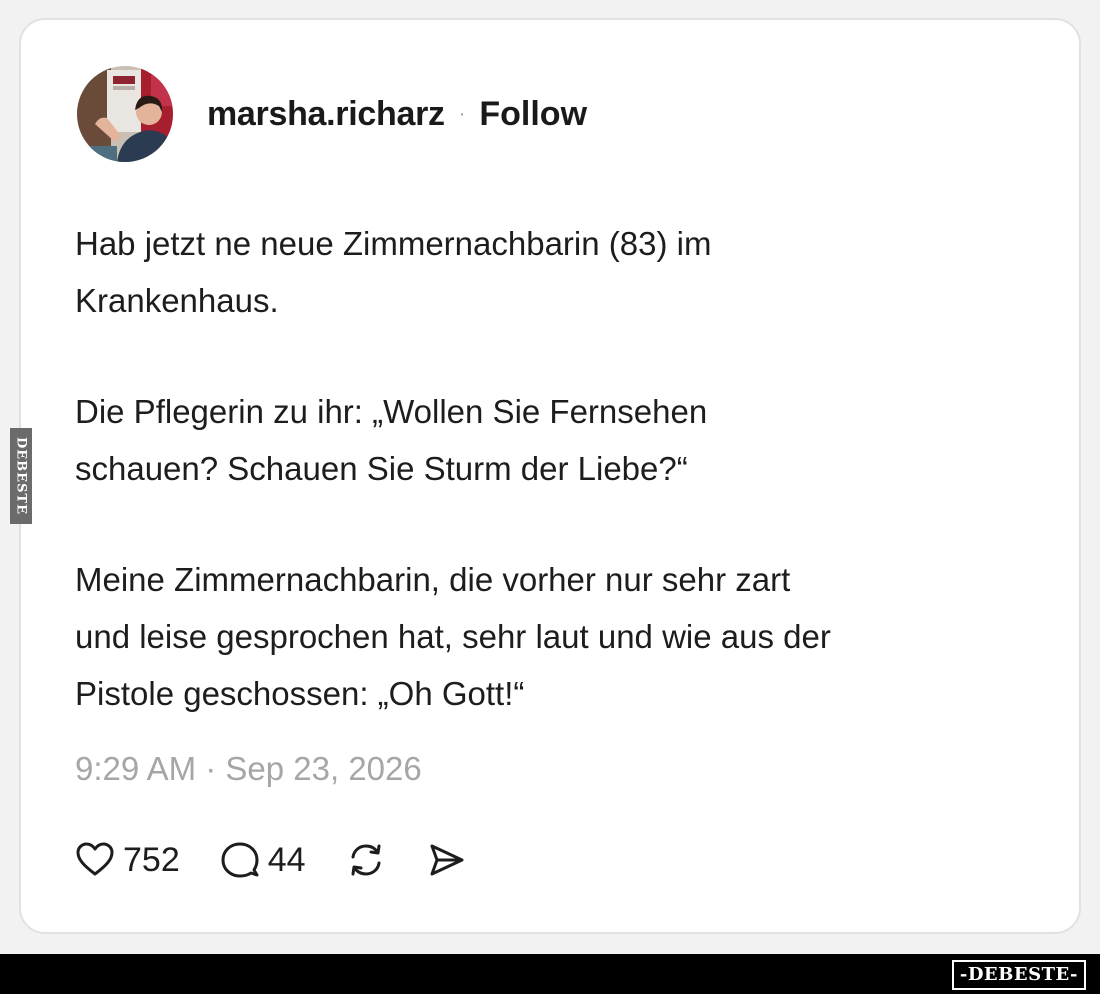 This screenshot has width=1100, height=994. What do you see at coordinates (1018, 975) in the screenshot?
I see `watermark-logo: -DEBESTE-` at bounding box center [1018, 975].